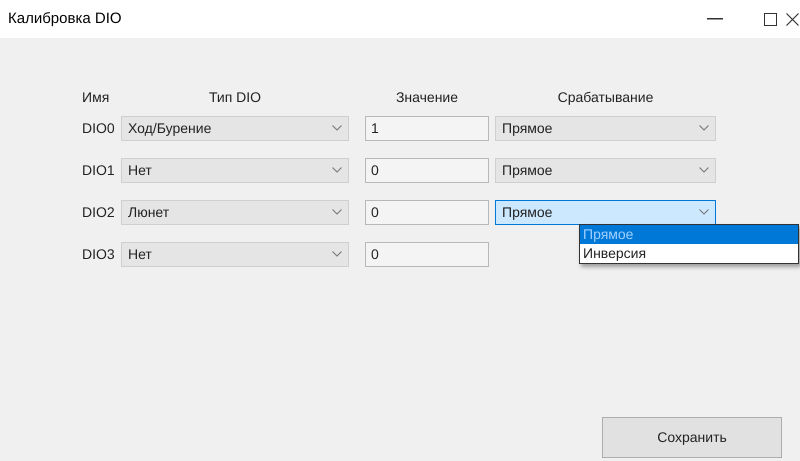 Image resolution: width=800 pixels, height=461 pixels. What do you see at coordinates (98, 128) in the screenshot?
I see `row-label: DIO0` at bounding box center [98, 128].